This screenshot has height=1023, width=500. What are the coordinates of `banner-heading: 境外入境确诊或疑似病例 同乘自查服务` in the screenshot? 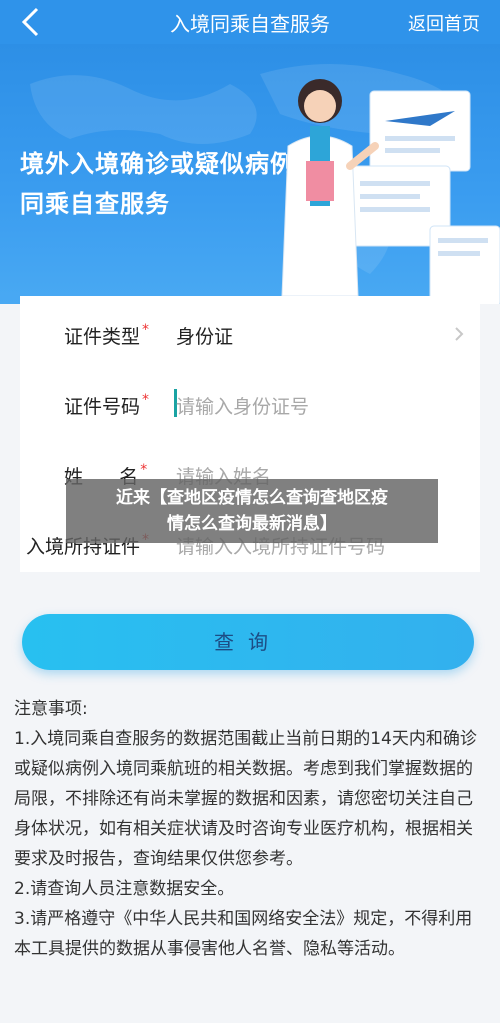 It's located at (157, 184).